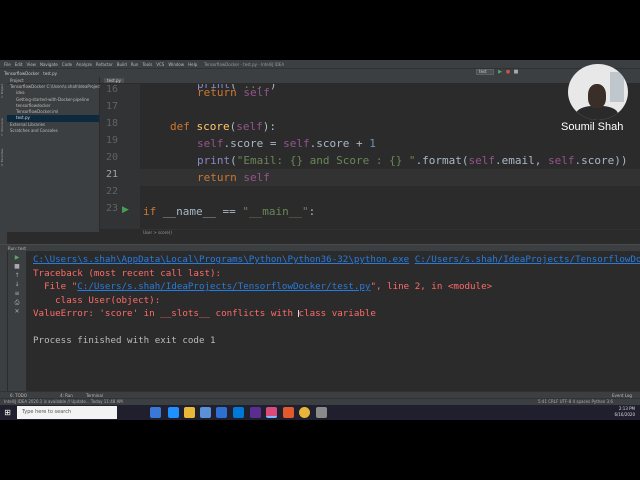 This screenshot has height=480, width=640. Describe the element at coordinates (127, 273) in the screenshot. I see `console-traceback: Traceback (most recent call last):` at that location.